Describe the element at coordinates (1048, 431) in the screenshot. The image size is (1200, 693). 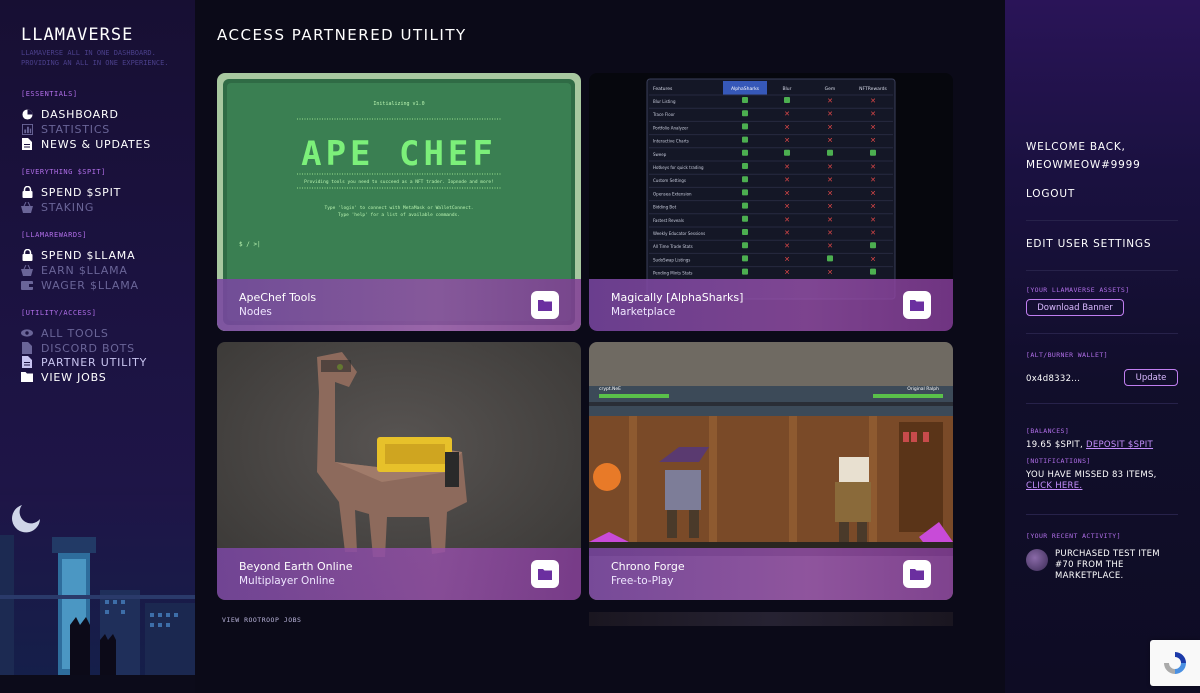
I see `balances-title: [BALANCES]` at that location.